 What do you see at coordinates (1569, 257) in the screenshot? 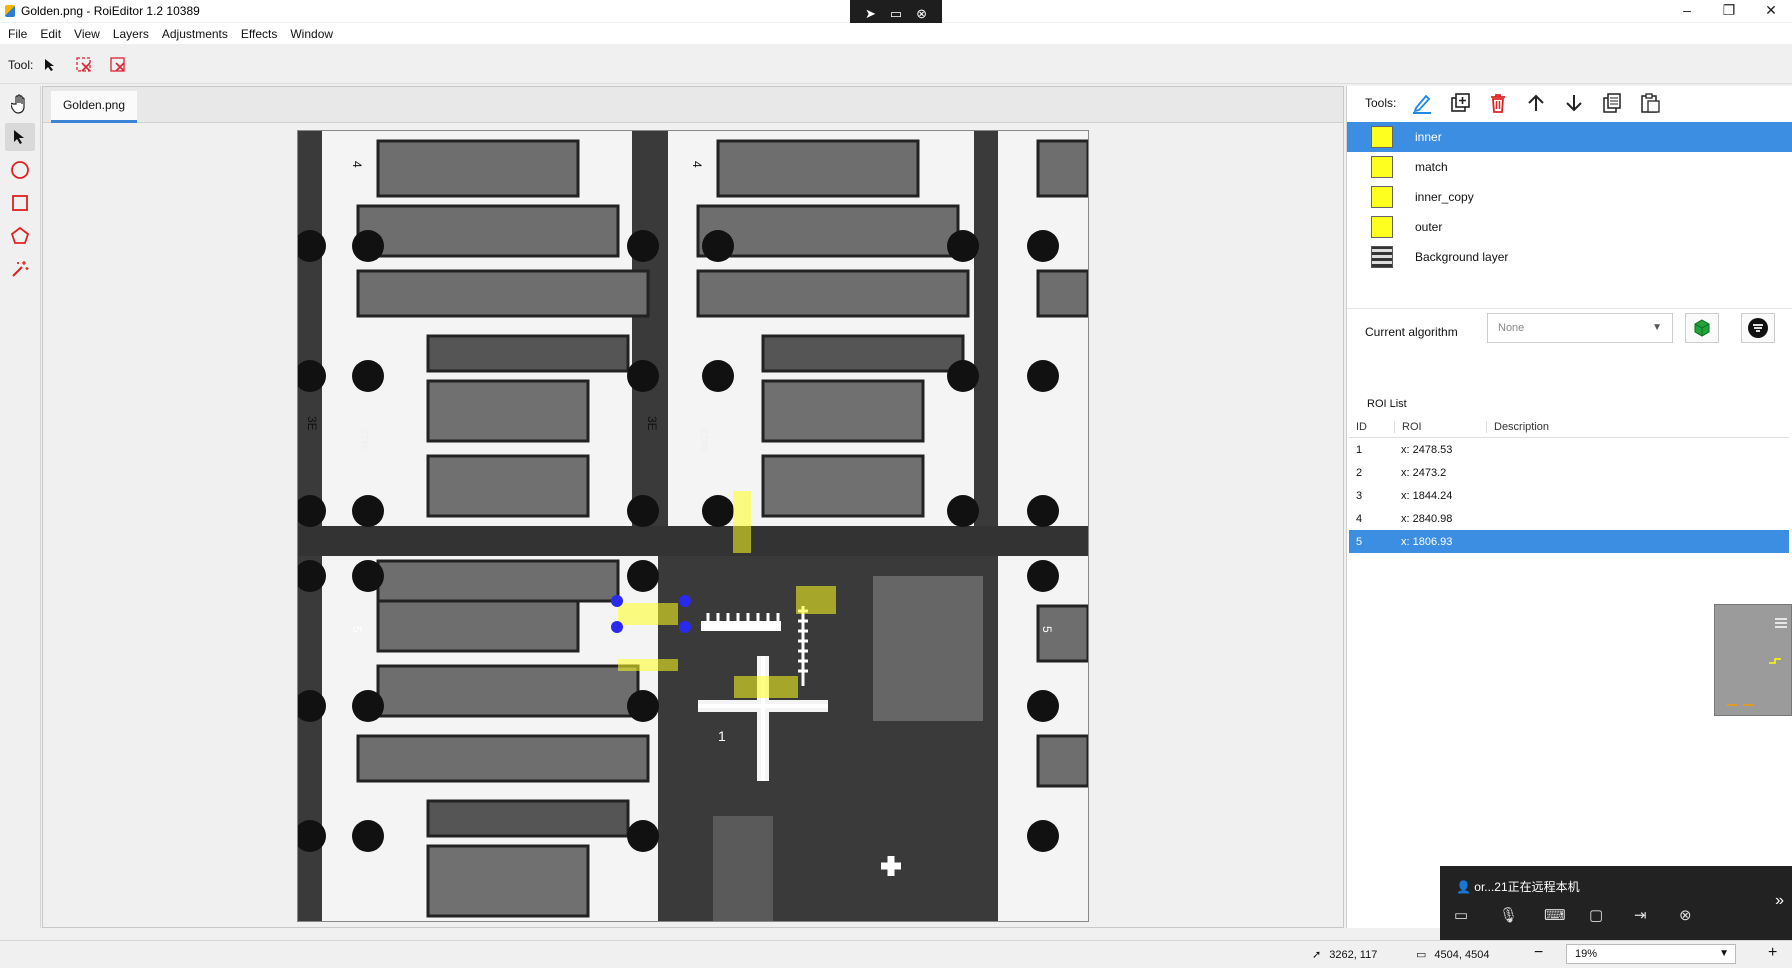
I see `layer-item-background: Background layer` at bounding box center [1569, 257].